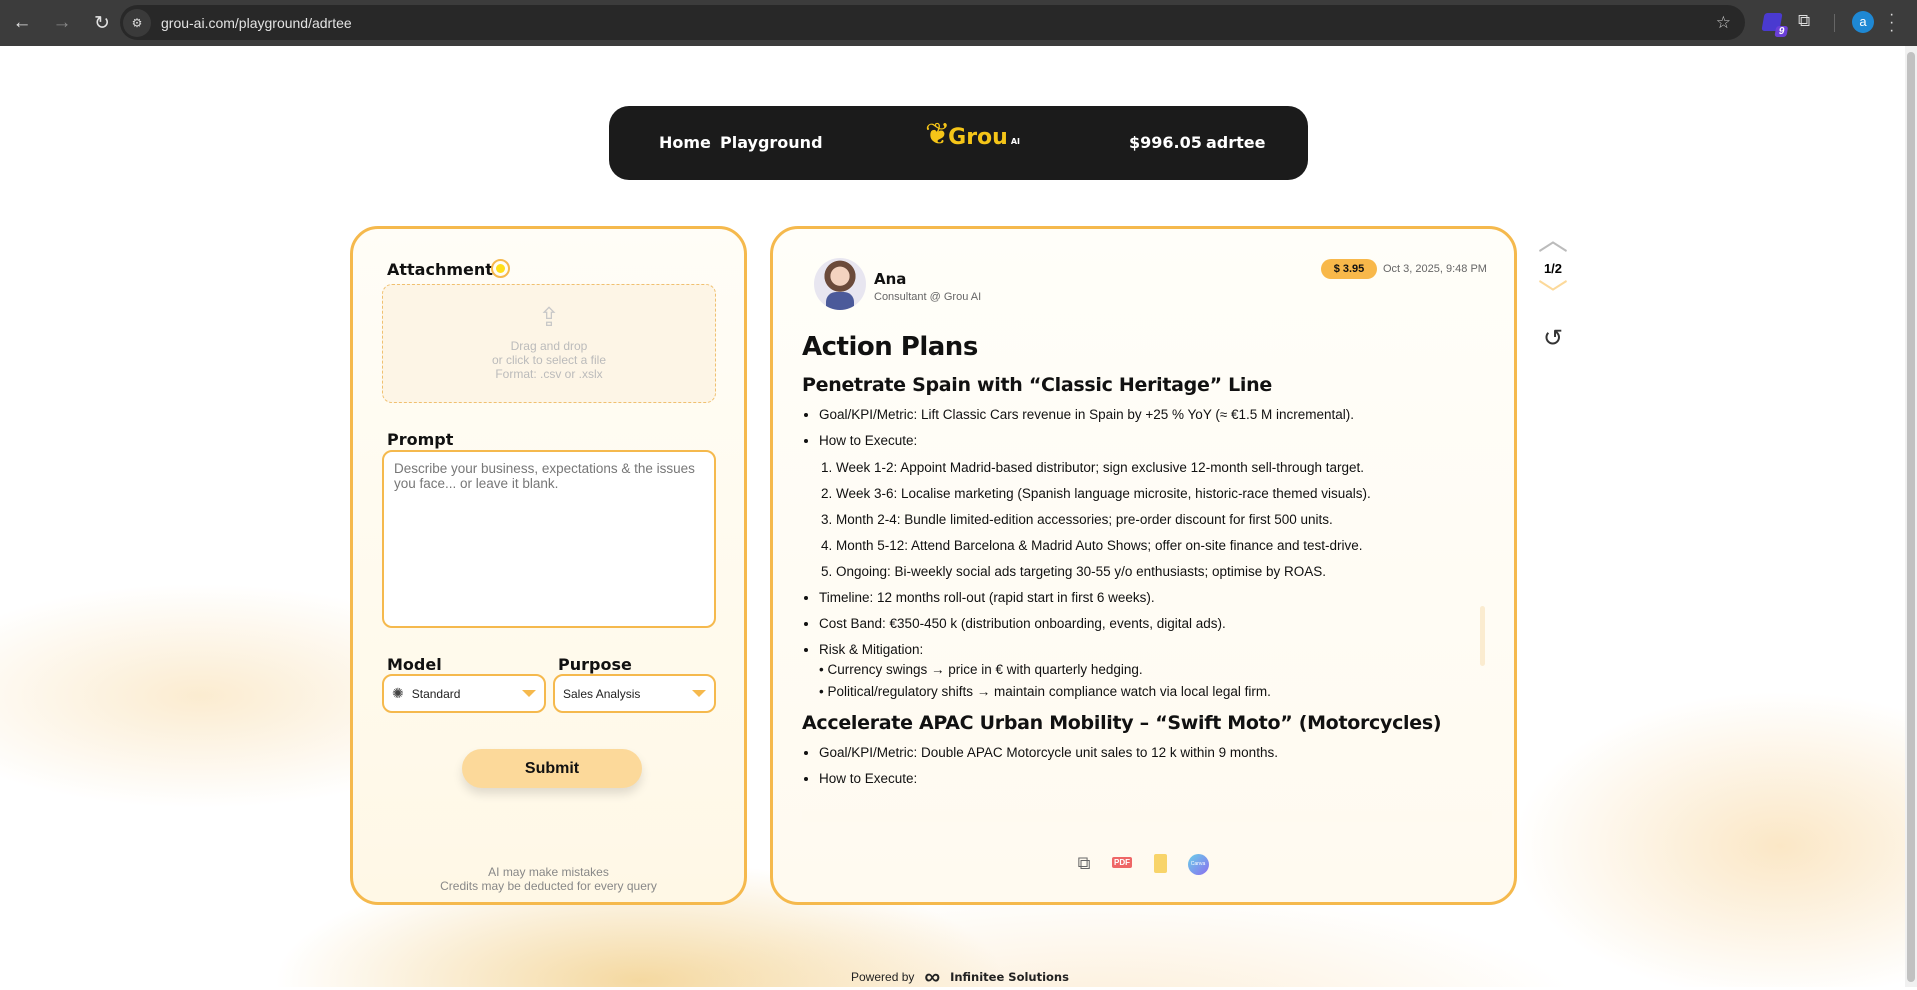  I want to click on model-select: ✺ Standard, so click(464, 693).